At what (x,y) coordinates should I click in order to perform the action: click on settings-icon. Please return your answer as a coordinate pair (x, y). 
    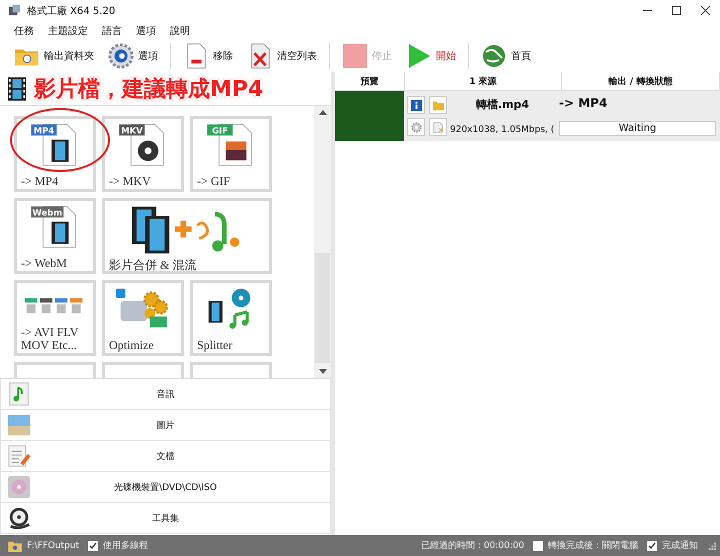
    Looking at the image, I should click on (416, 127).